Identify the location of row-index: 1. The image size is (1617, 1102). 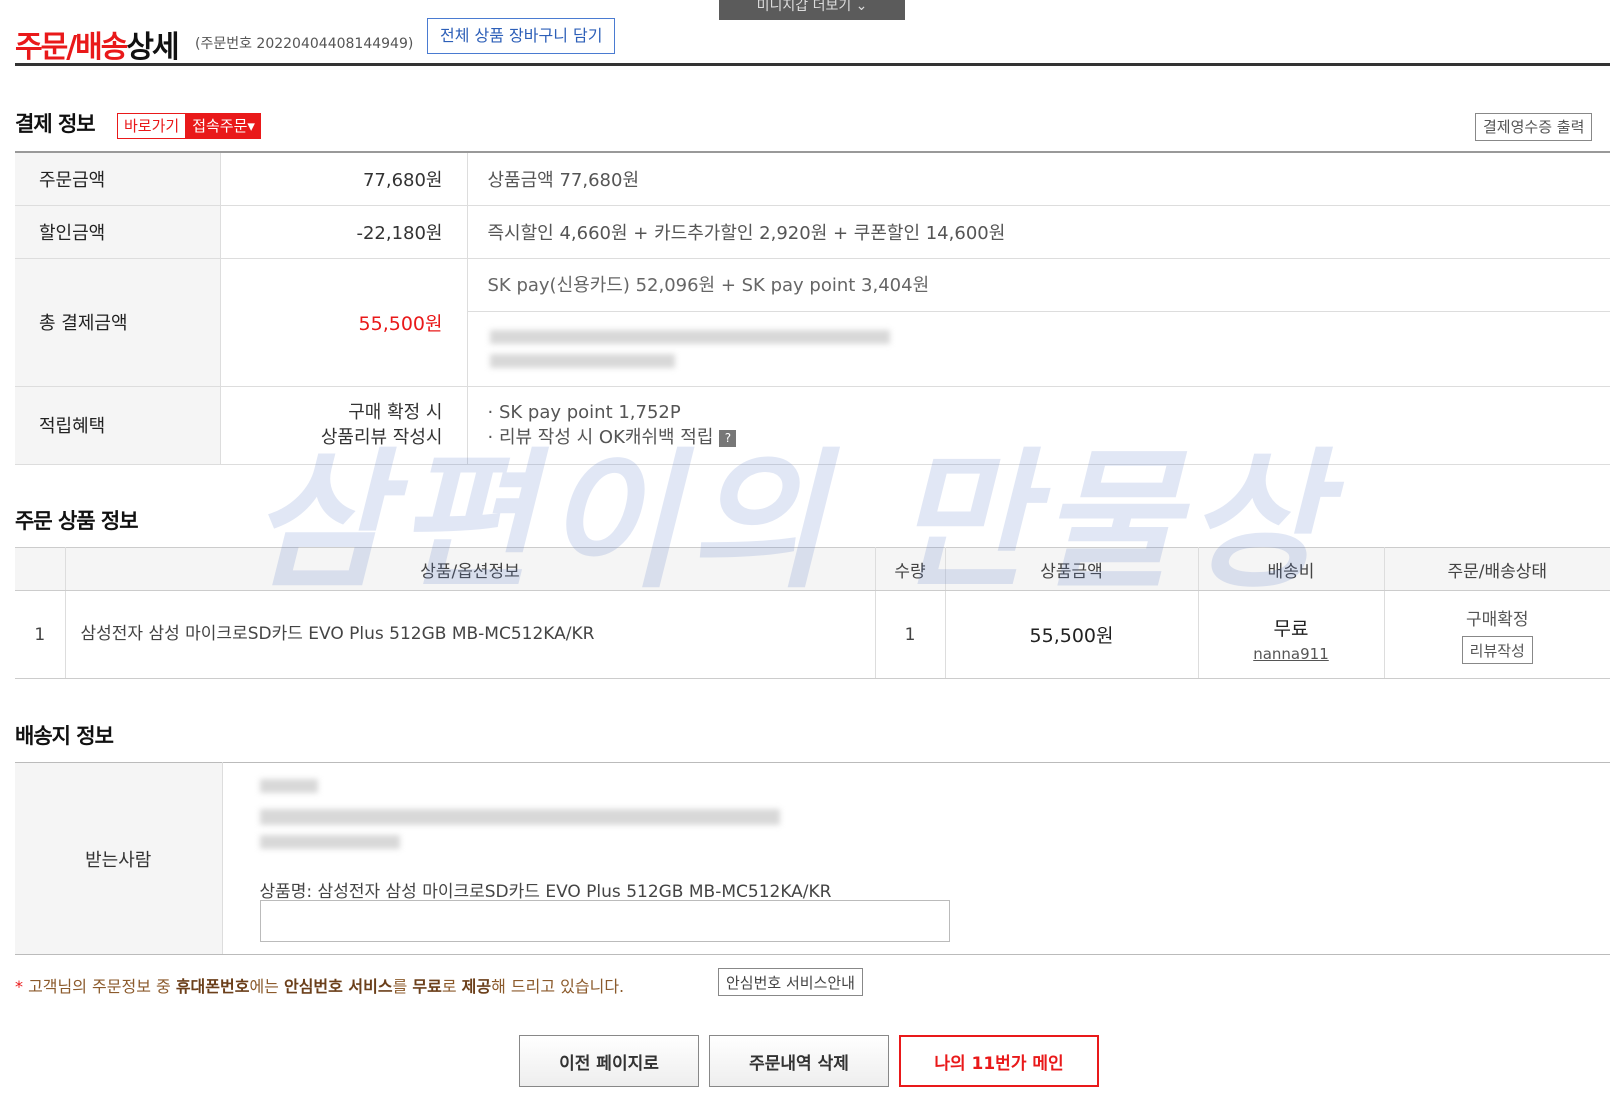
(40, 634).